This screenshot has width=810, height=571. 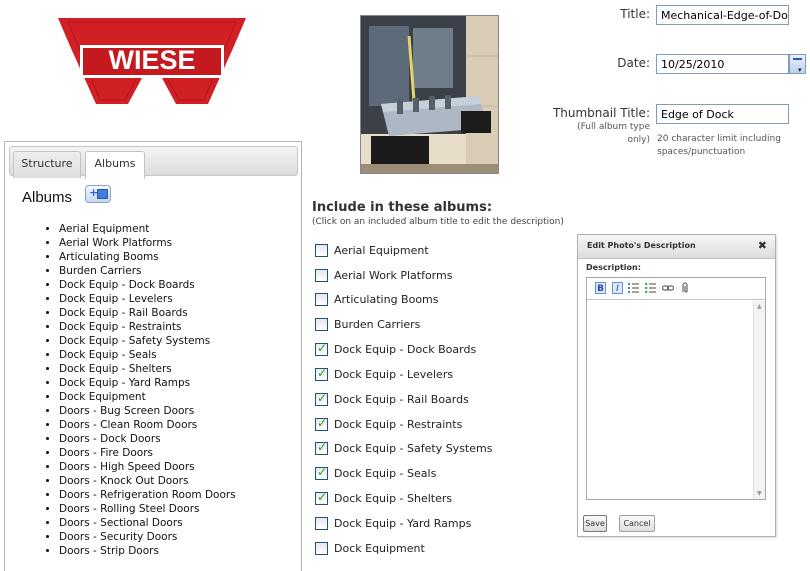 I want to click on album-list-item: Dock Equip - Dock Boards, so click(x=147, y=285).